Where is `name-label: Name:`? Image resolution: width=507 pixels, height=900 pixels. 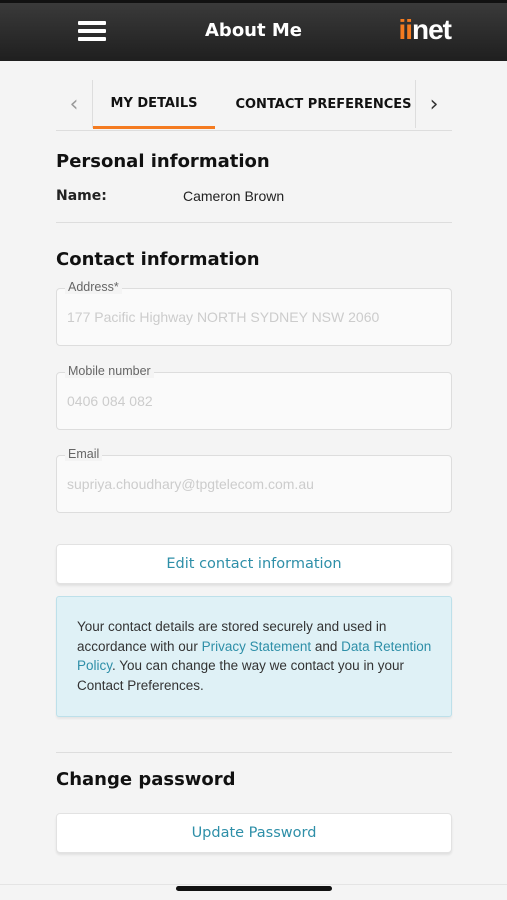 name-label: Name: is located at coordinates (81, 196).